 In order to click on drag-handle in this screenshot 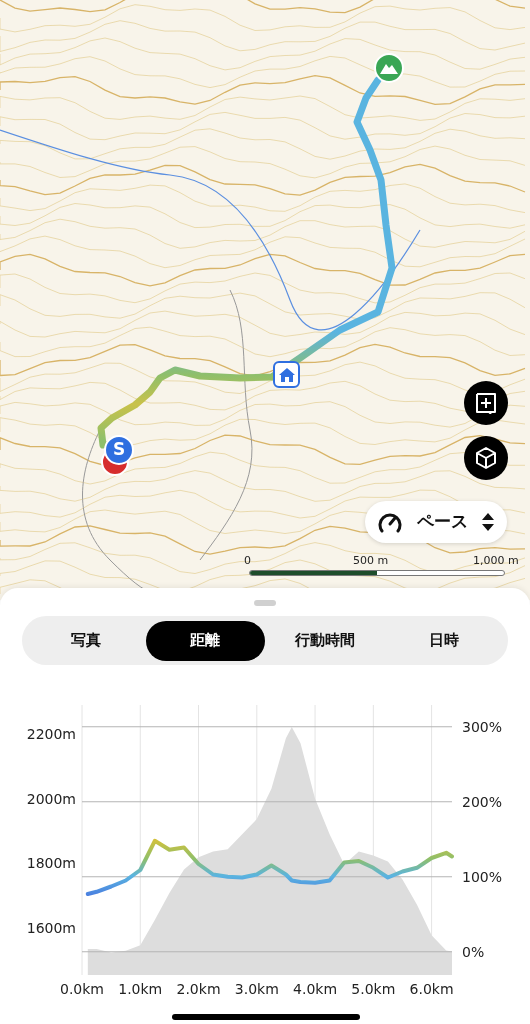, I will do `click(265, 603)`.